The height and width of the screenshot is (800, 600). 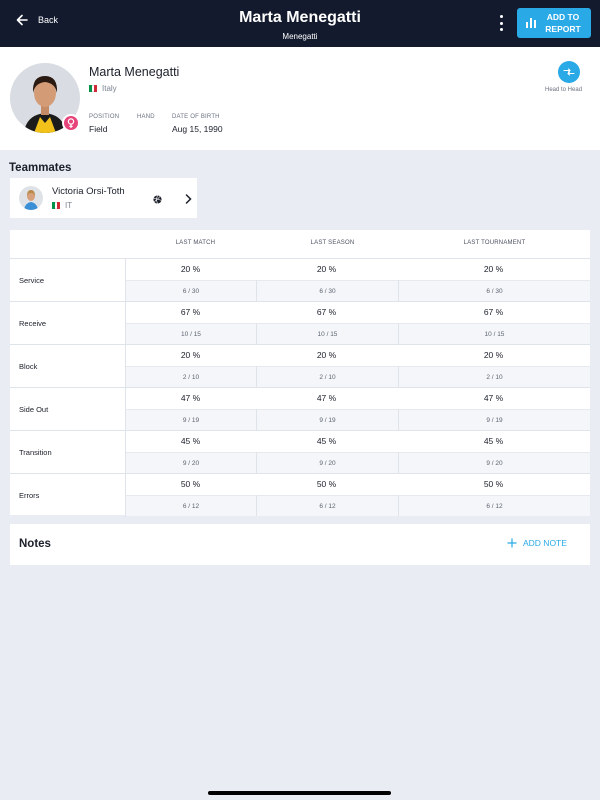 What do you see at coordinates (299, 793) in the screenshot?
I see `home-indicator` at bounding box center [299, 793].